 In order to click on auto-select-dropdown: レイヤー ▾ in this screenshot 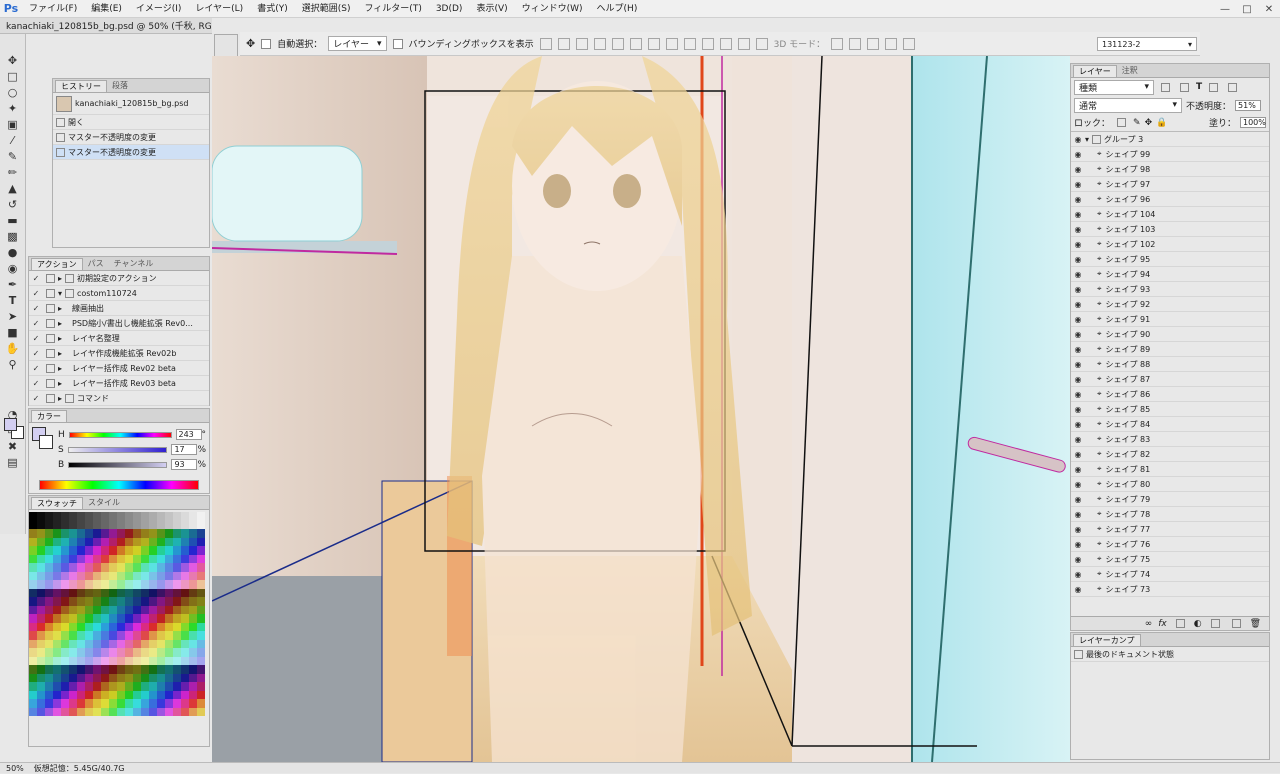, I will do `click(357, 43)`.